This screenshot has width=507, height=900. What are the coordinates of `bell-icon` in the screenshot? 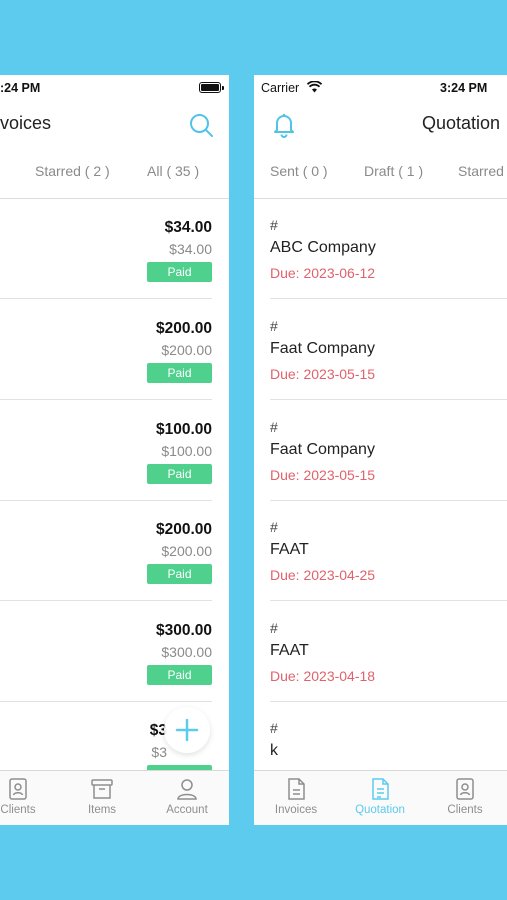 It's located at (284, 125).